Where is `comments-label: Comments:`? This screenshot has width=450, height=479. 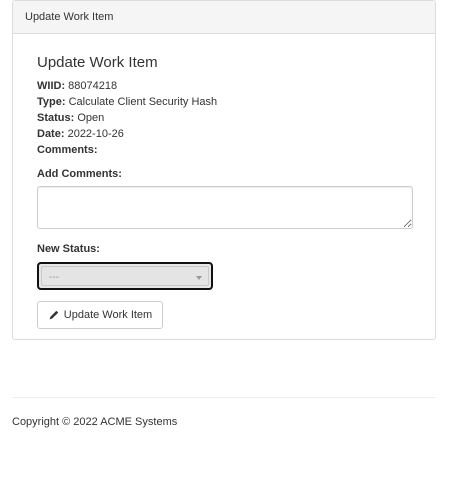 comments-label: Comments: is located at coordinates (67, 150).